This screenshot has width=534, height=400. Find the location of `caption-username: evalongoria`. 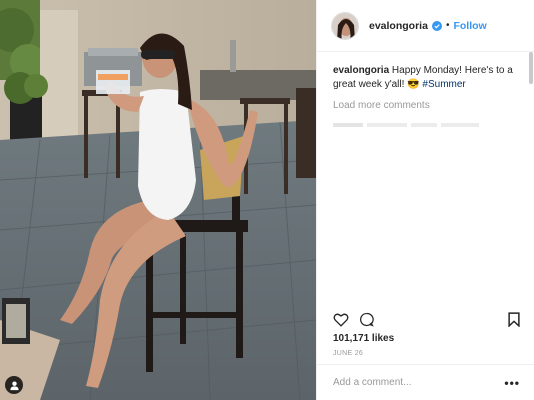

caption-username: evalongoria is located at coordinates (361, 70).